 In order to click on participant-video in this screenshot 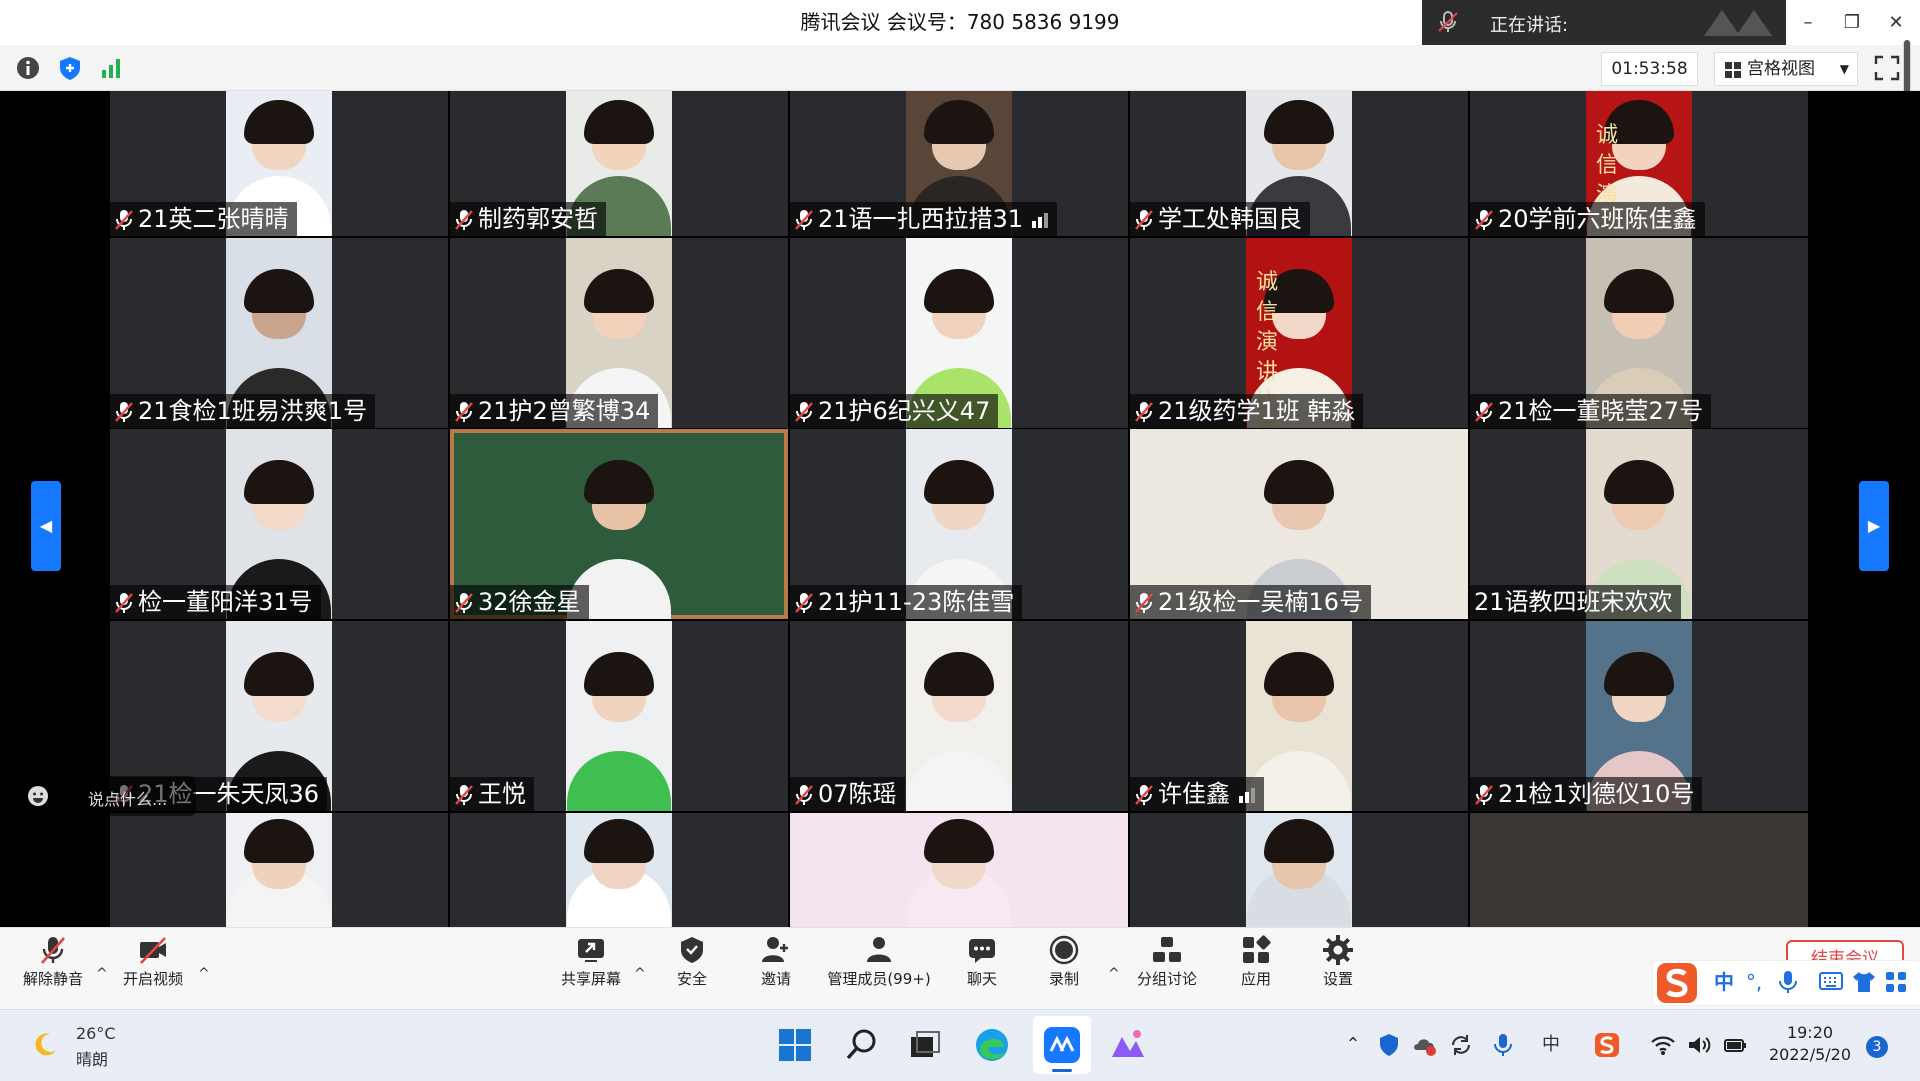, I will do `click(619, 716)`.